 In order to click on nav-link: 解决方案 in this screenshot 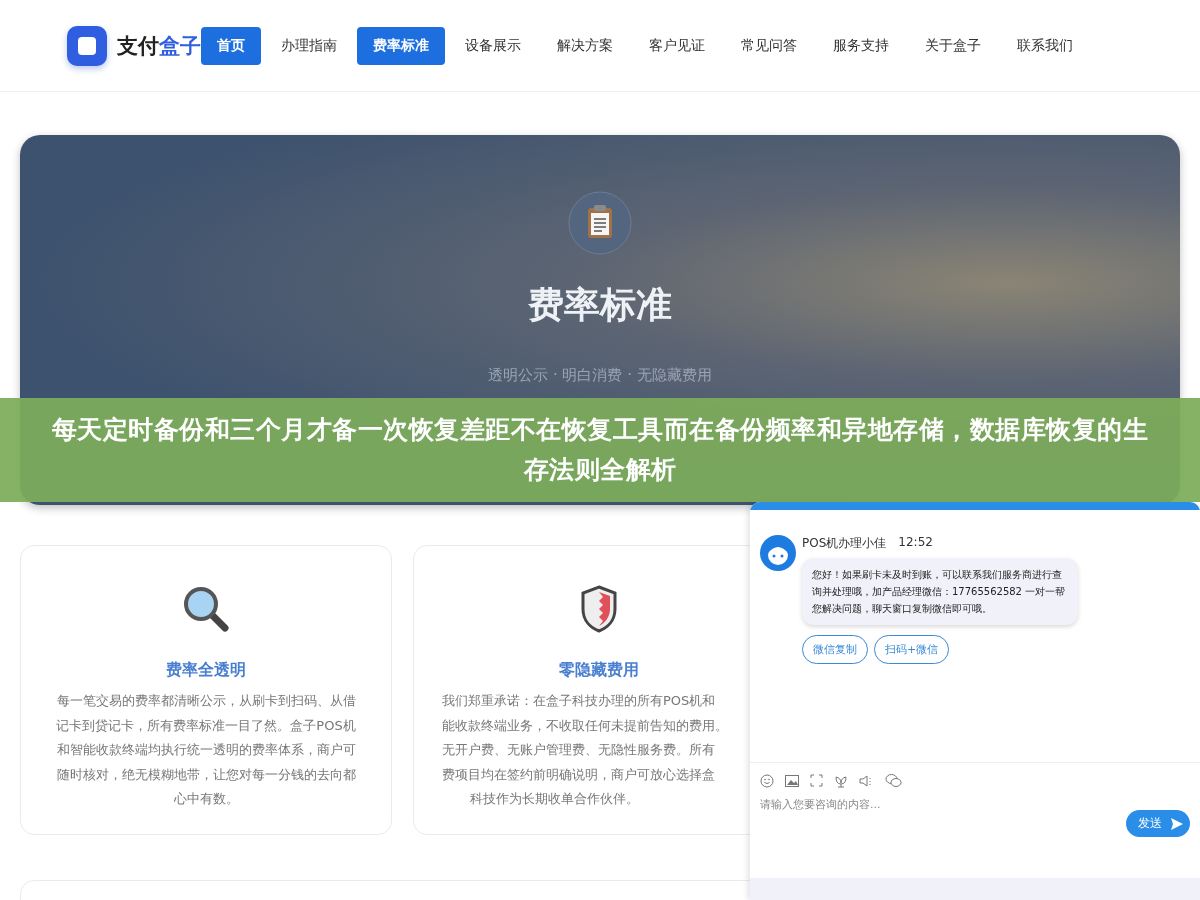, I will do `click(585, 45)`.